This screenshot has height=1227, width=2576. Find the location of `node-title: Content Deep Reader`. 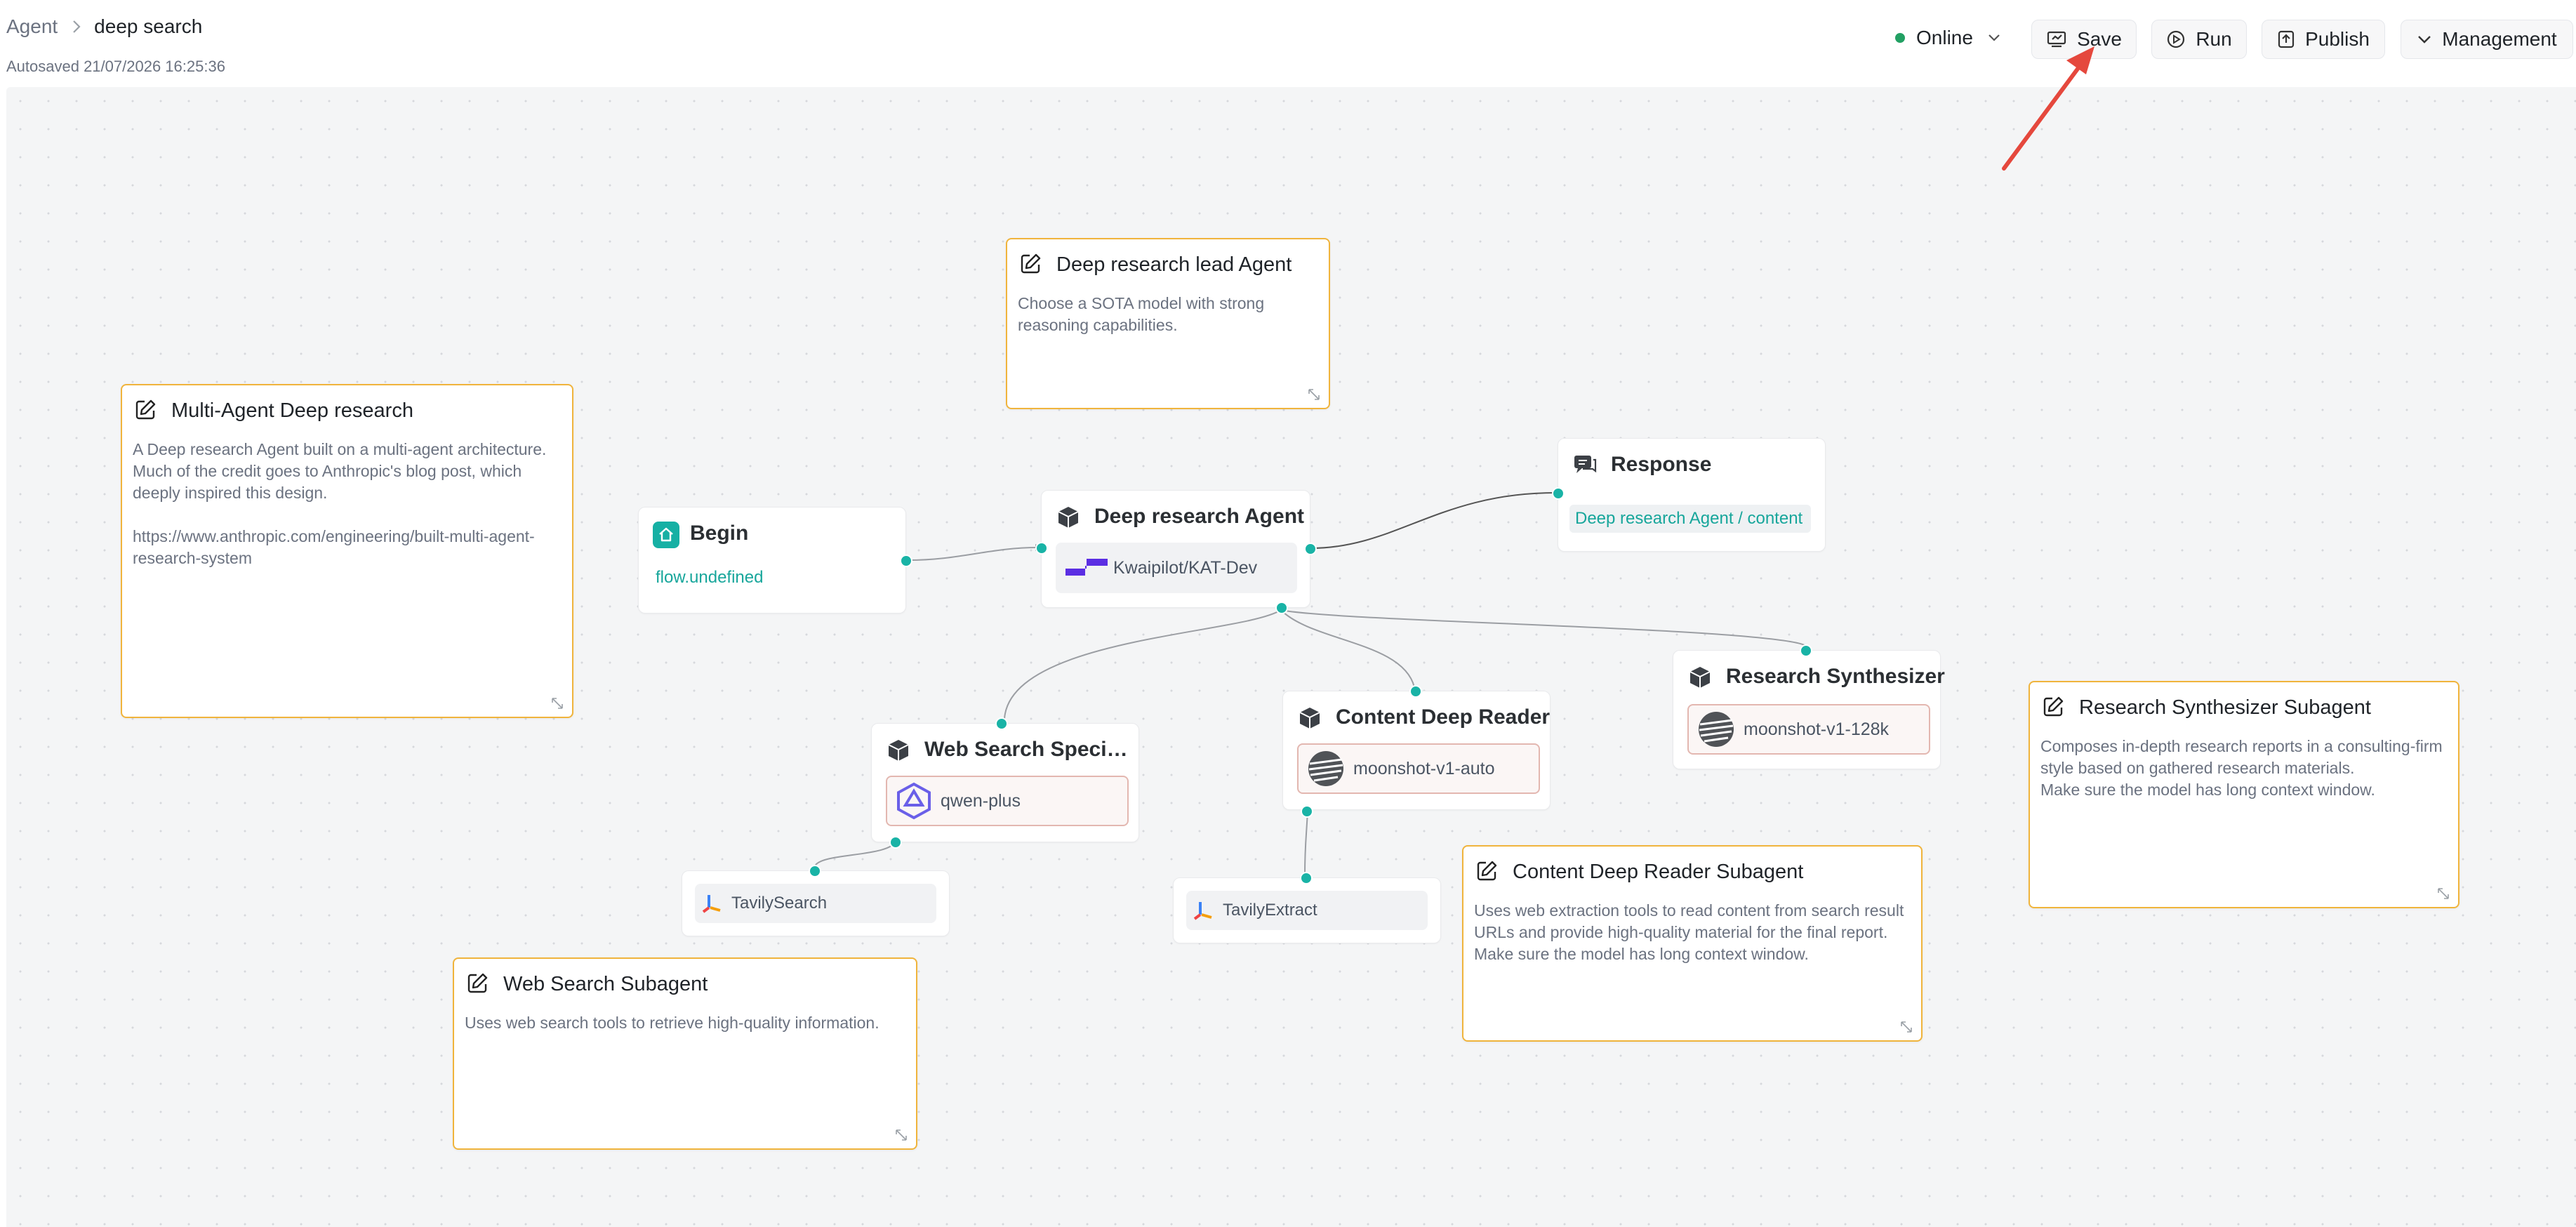

node-title: Content Deep Reader is located at coordinates (1443, 717).